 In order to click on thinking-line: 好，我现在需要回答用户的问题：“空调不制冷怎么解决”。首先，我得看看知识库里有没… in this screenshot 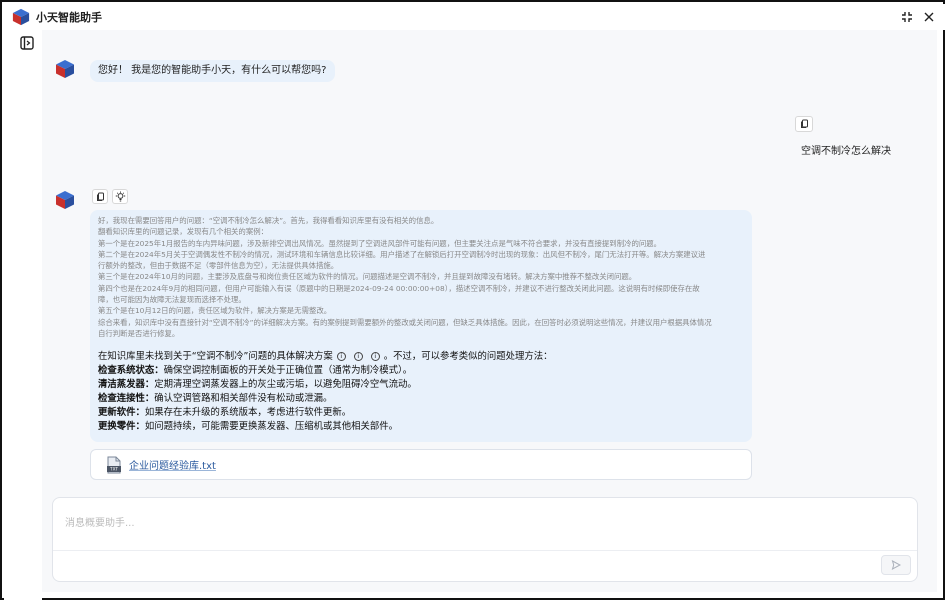, I will do `click(268, 220)`.